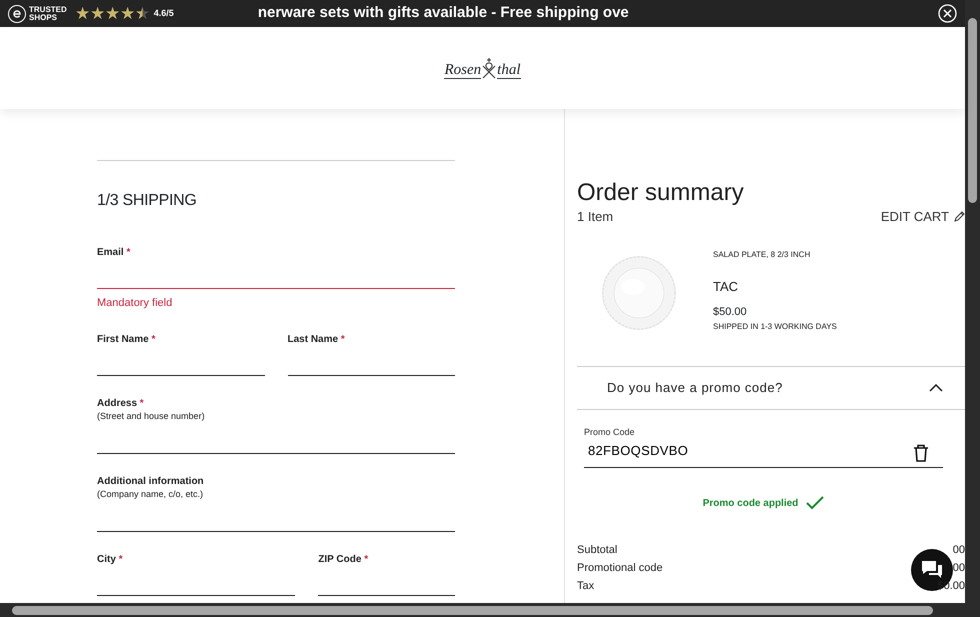 The image size is (980, 617). Describe the element at coordinates (147, 201) in the screenshot. I see `step-heading: 1/3 SHIPPING` at that location.